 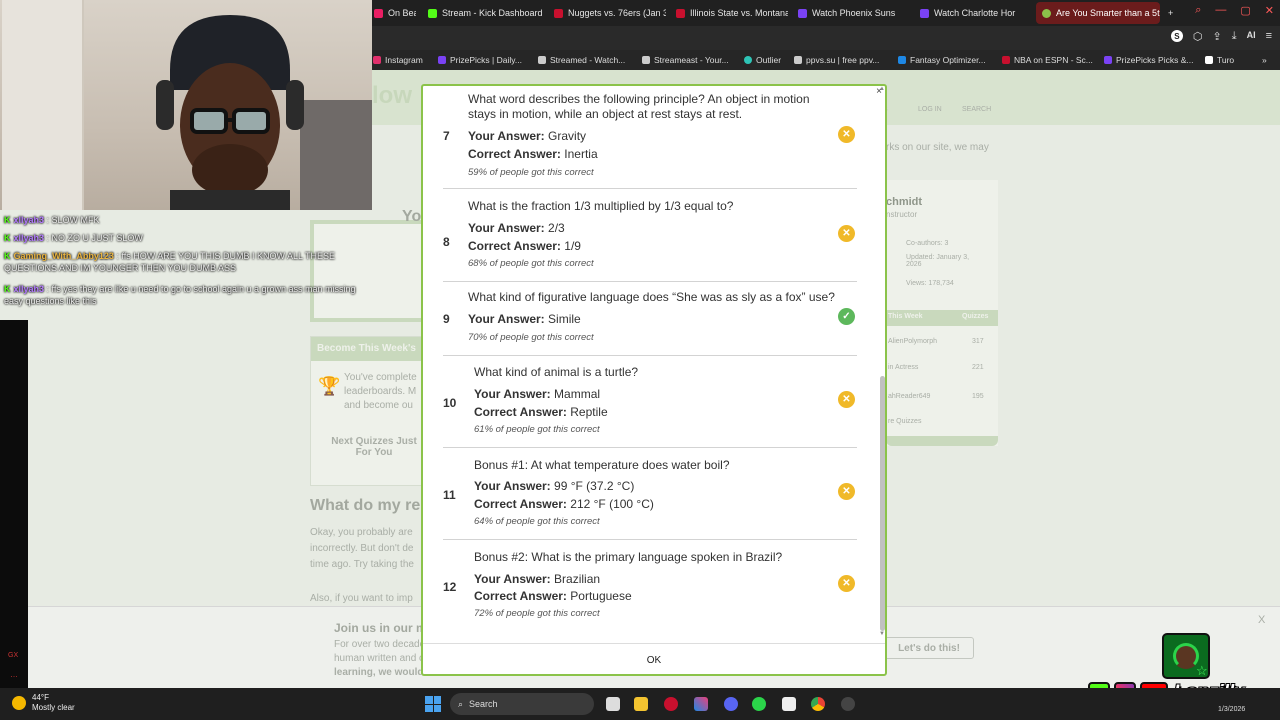 I want to click on share-icon: ⇪, so click(x=1216, y=36).